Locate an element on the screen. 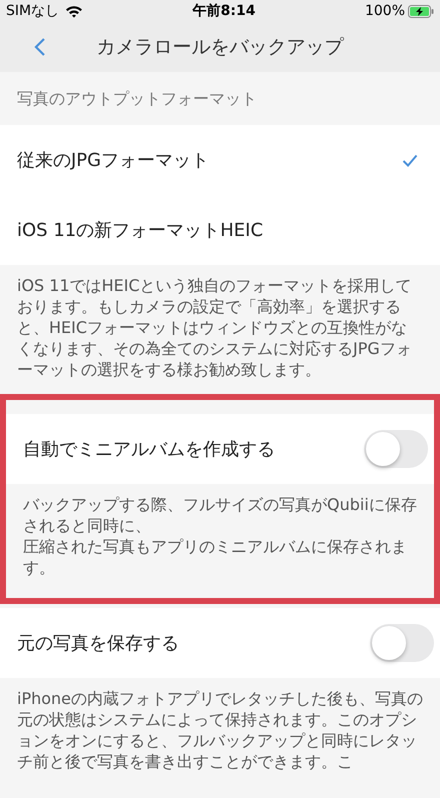 The image size is (440, 798). setting-label: 元の写真を保存する is located at coordinates (98, 644).